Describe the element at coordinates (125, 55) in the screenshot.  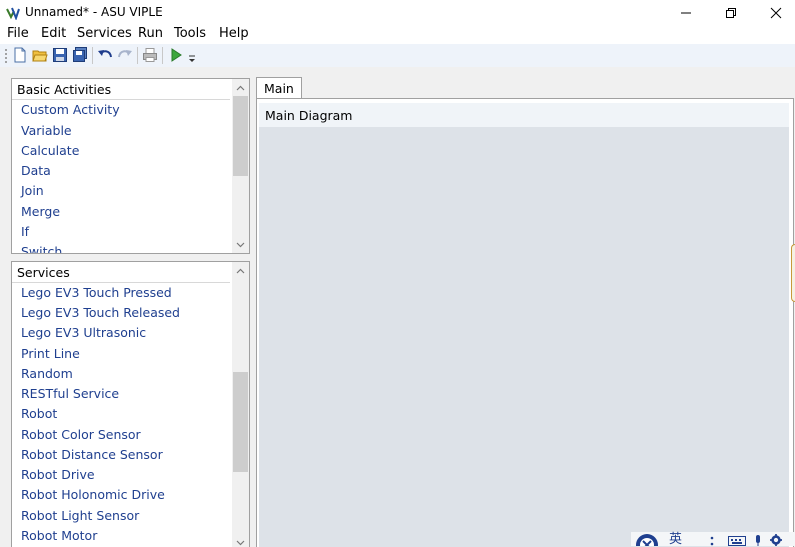
I see `redo-icon` at that location.